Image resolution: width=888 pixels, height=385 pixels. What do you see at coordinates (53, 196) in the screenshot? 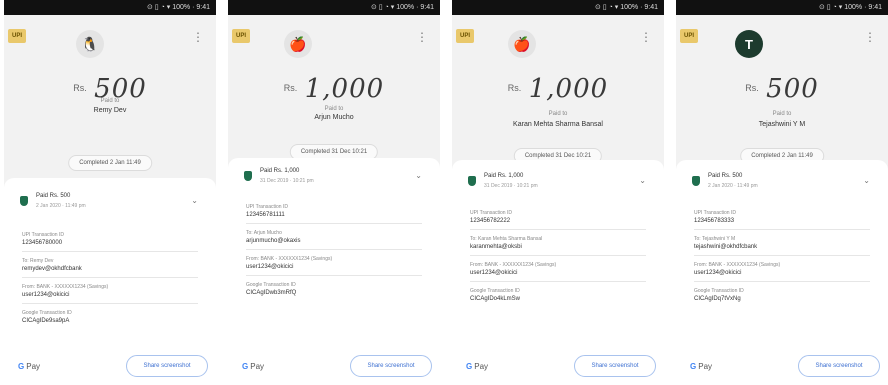
I see `summary-title: Paid Rs. 500` at bounding box center [53, 196].